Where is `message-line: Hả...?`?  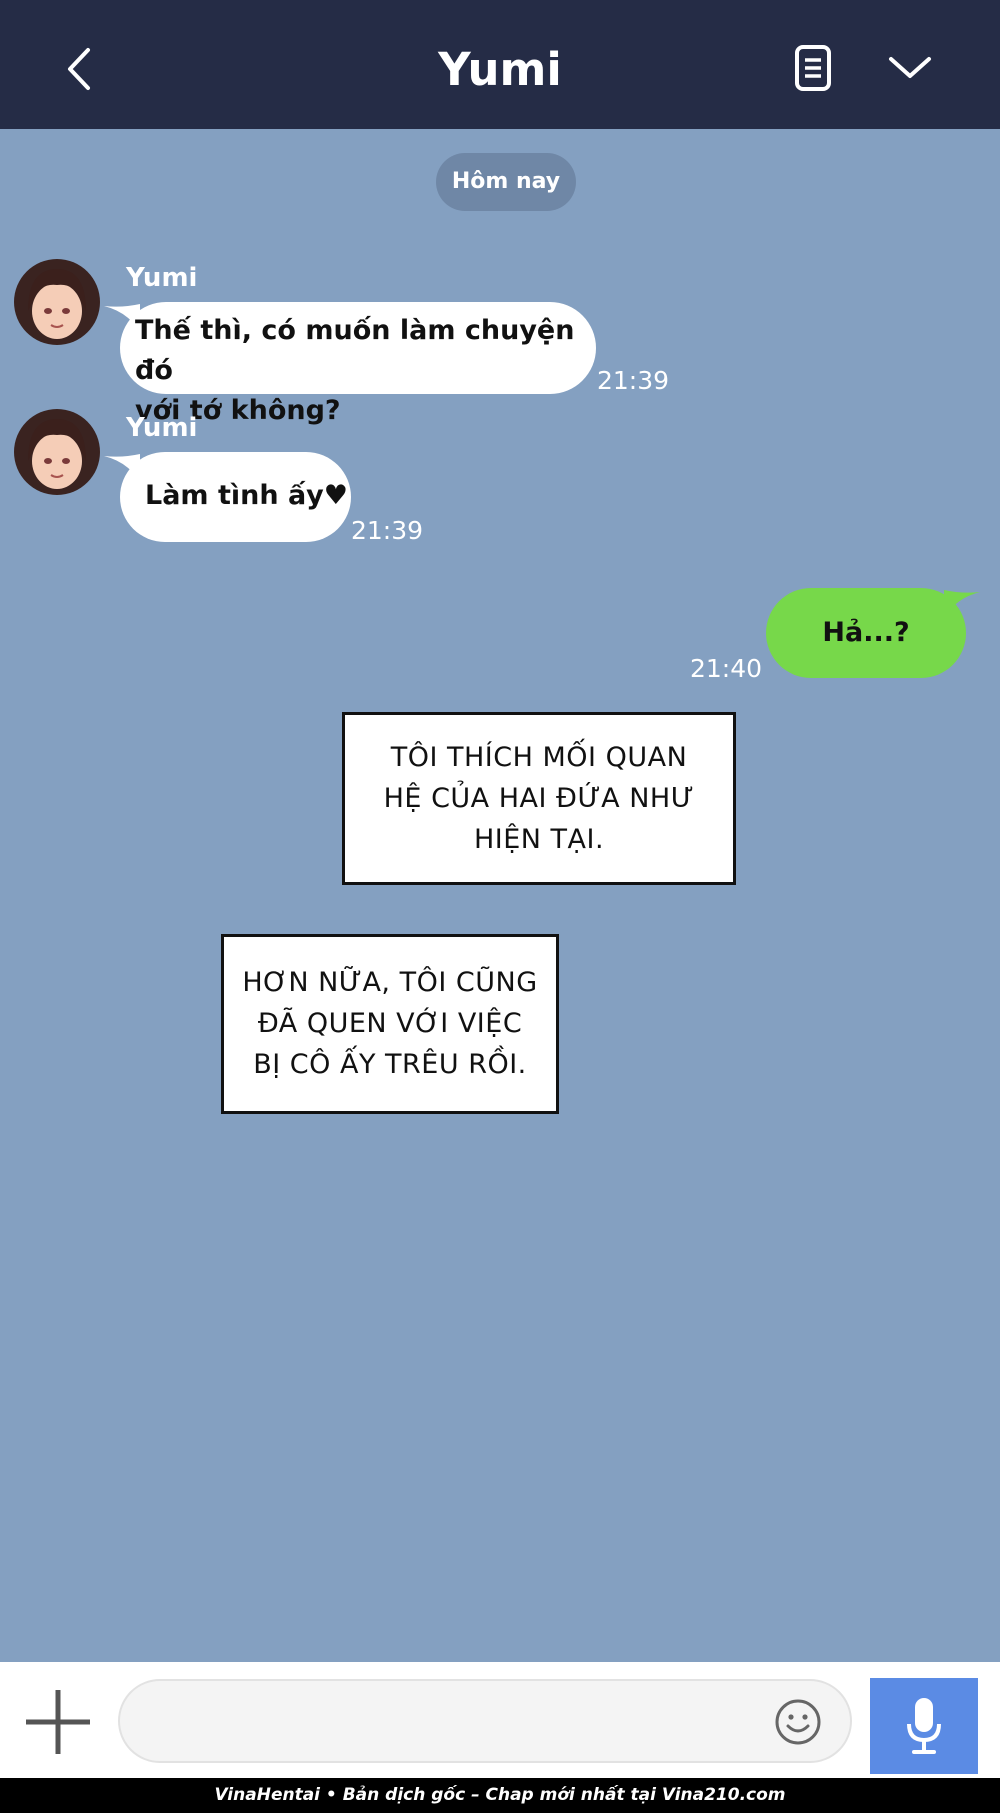
message-line: Hả...? is located at coordinates (866, 632).